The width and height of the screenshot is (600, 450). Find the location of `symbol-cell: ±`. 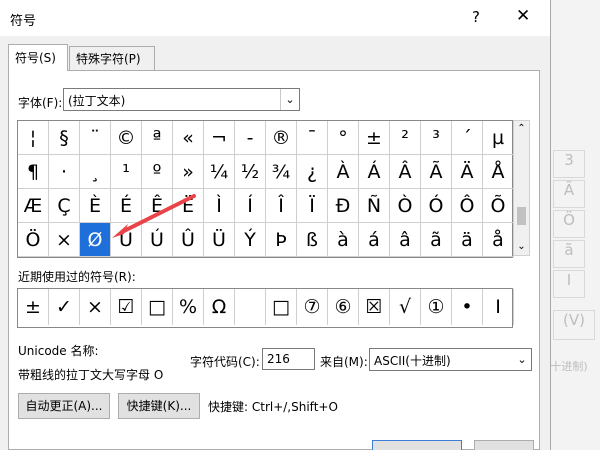

symbol-cell: ± is located at coordinates (374, 138).